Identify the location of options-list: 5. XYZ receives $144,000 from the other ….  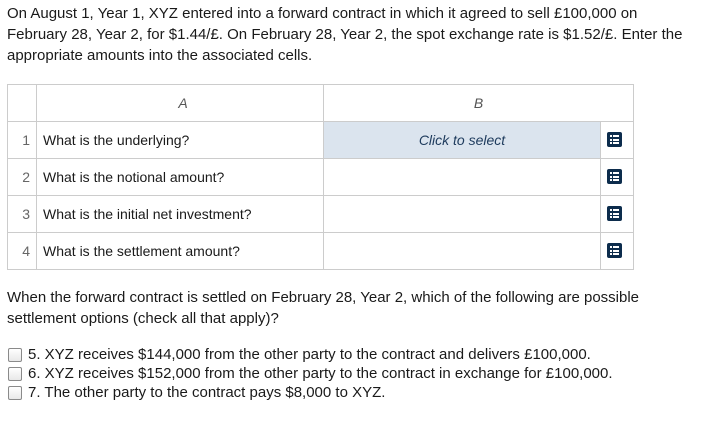
(310, 373).